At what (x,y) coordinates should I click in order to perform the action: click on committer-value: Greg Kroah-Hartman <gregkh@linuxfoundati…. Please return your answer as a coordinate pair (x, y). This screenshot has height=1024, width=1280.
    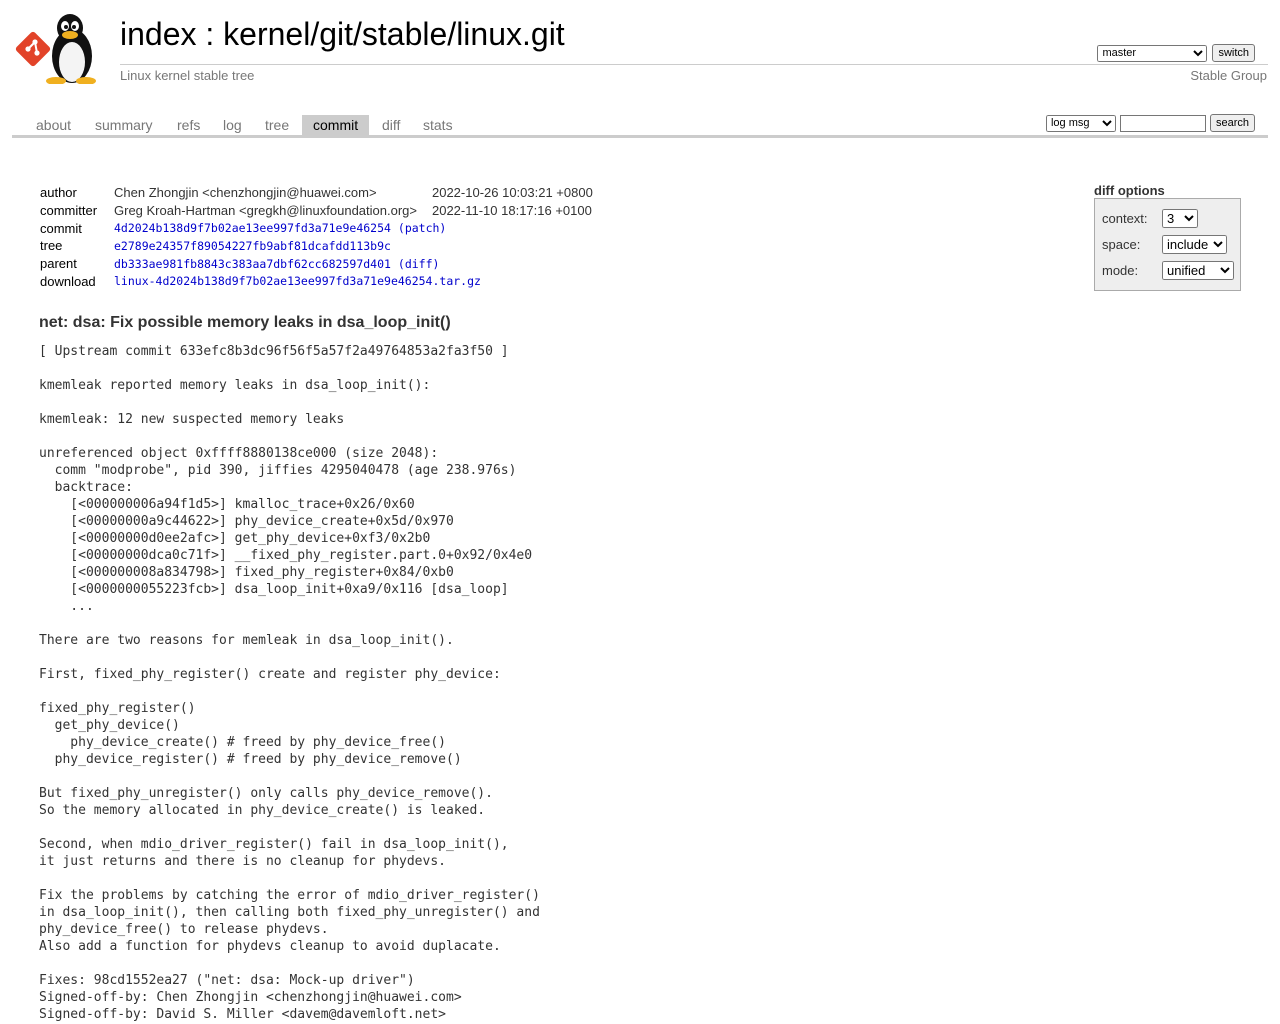
    Looking at the image, I should click on (265, 211).